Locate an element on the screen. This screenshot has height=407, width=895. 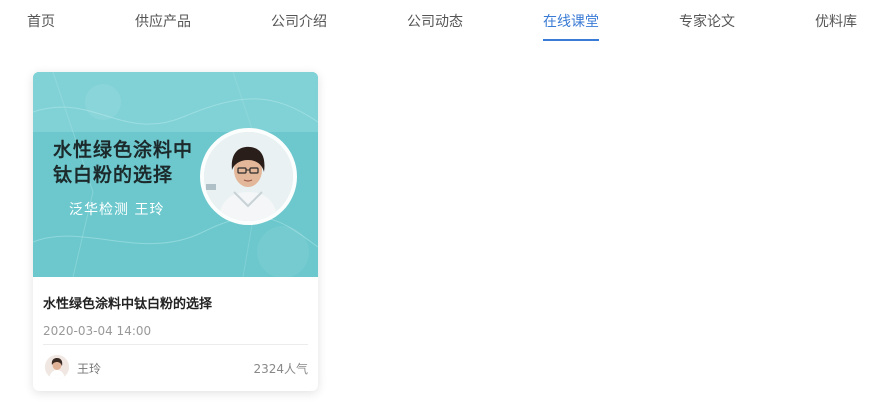
nav-item-online-class-label: 在线课堂 is located at coordinates (571, 22).